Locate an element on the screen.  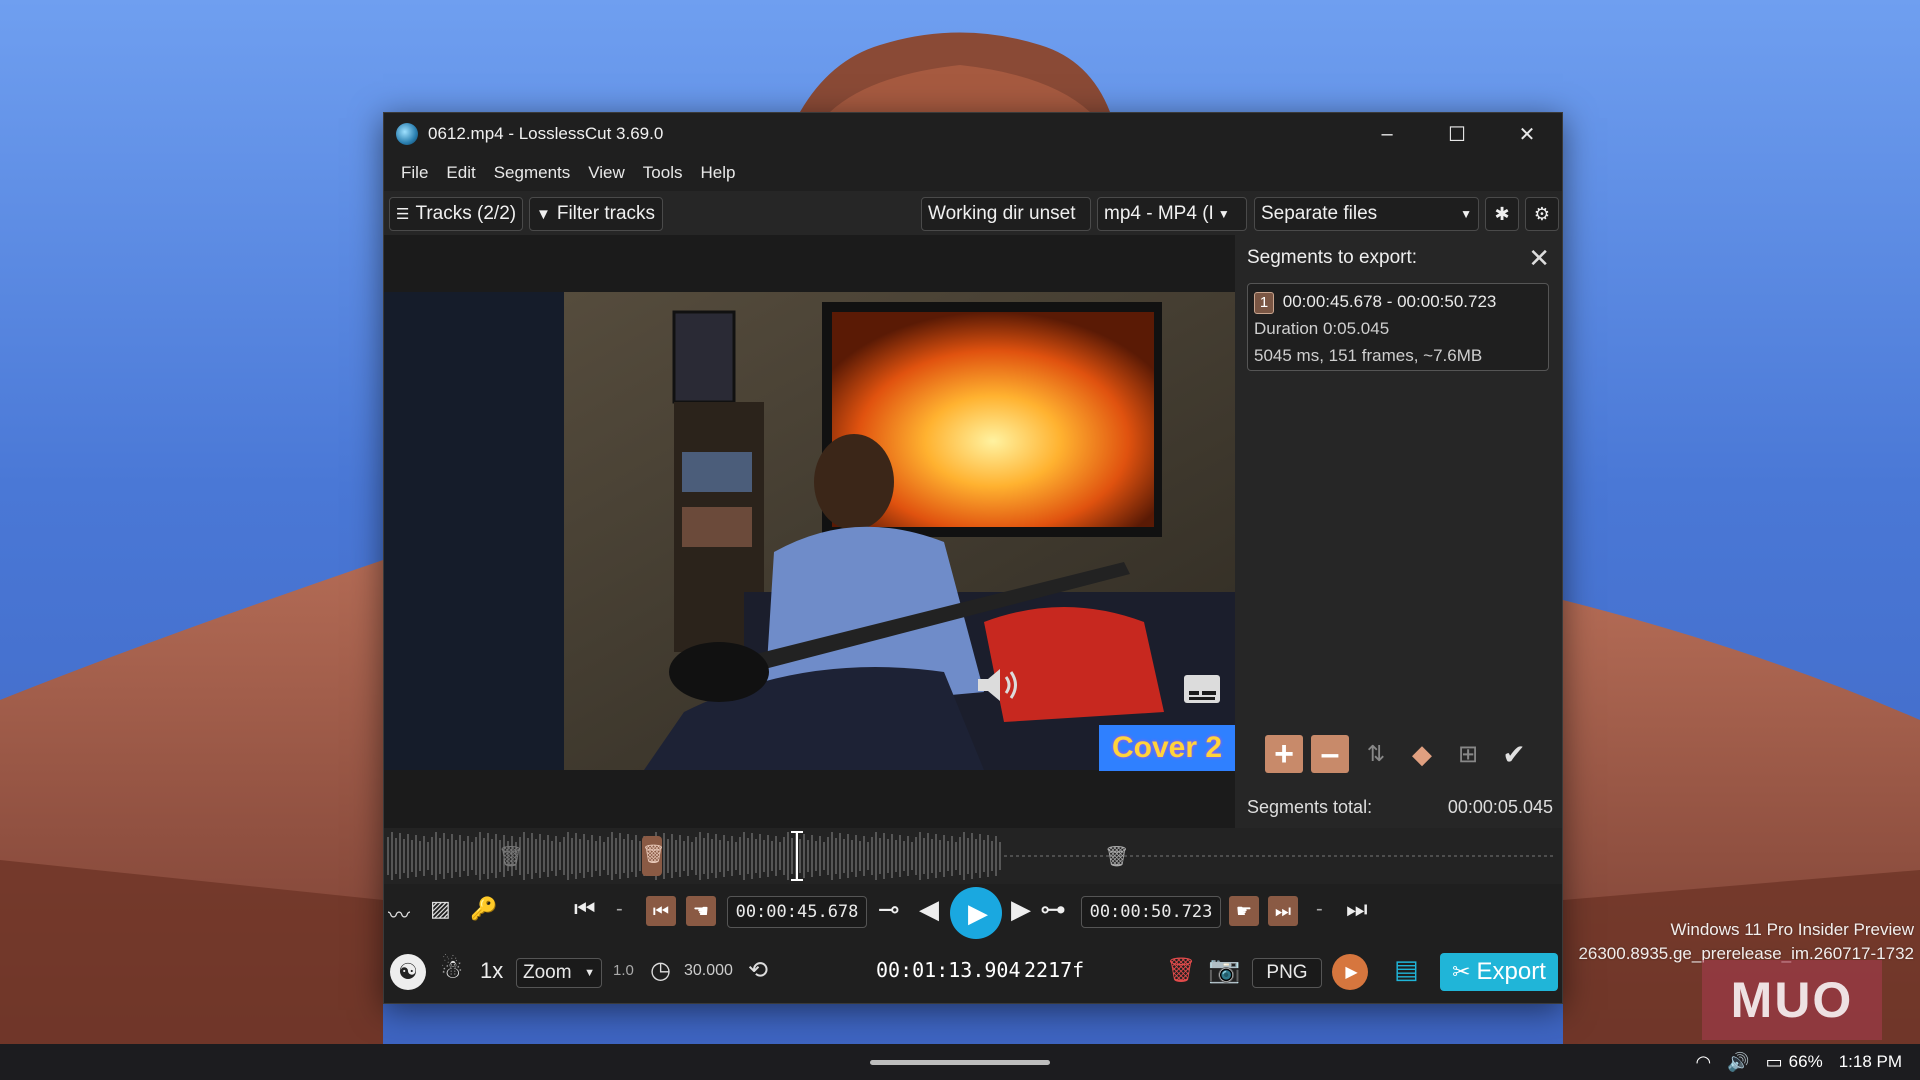
camera-icon: 📷 is located at coordinates (1224, 969).